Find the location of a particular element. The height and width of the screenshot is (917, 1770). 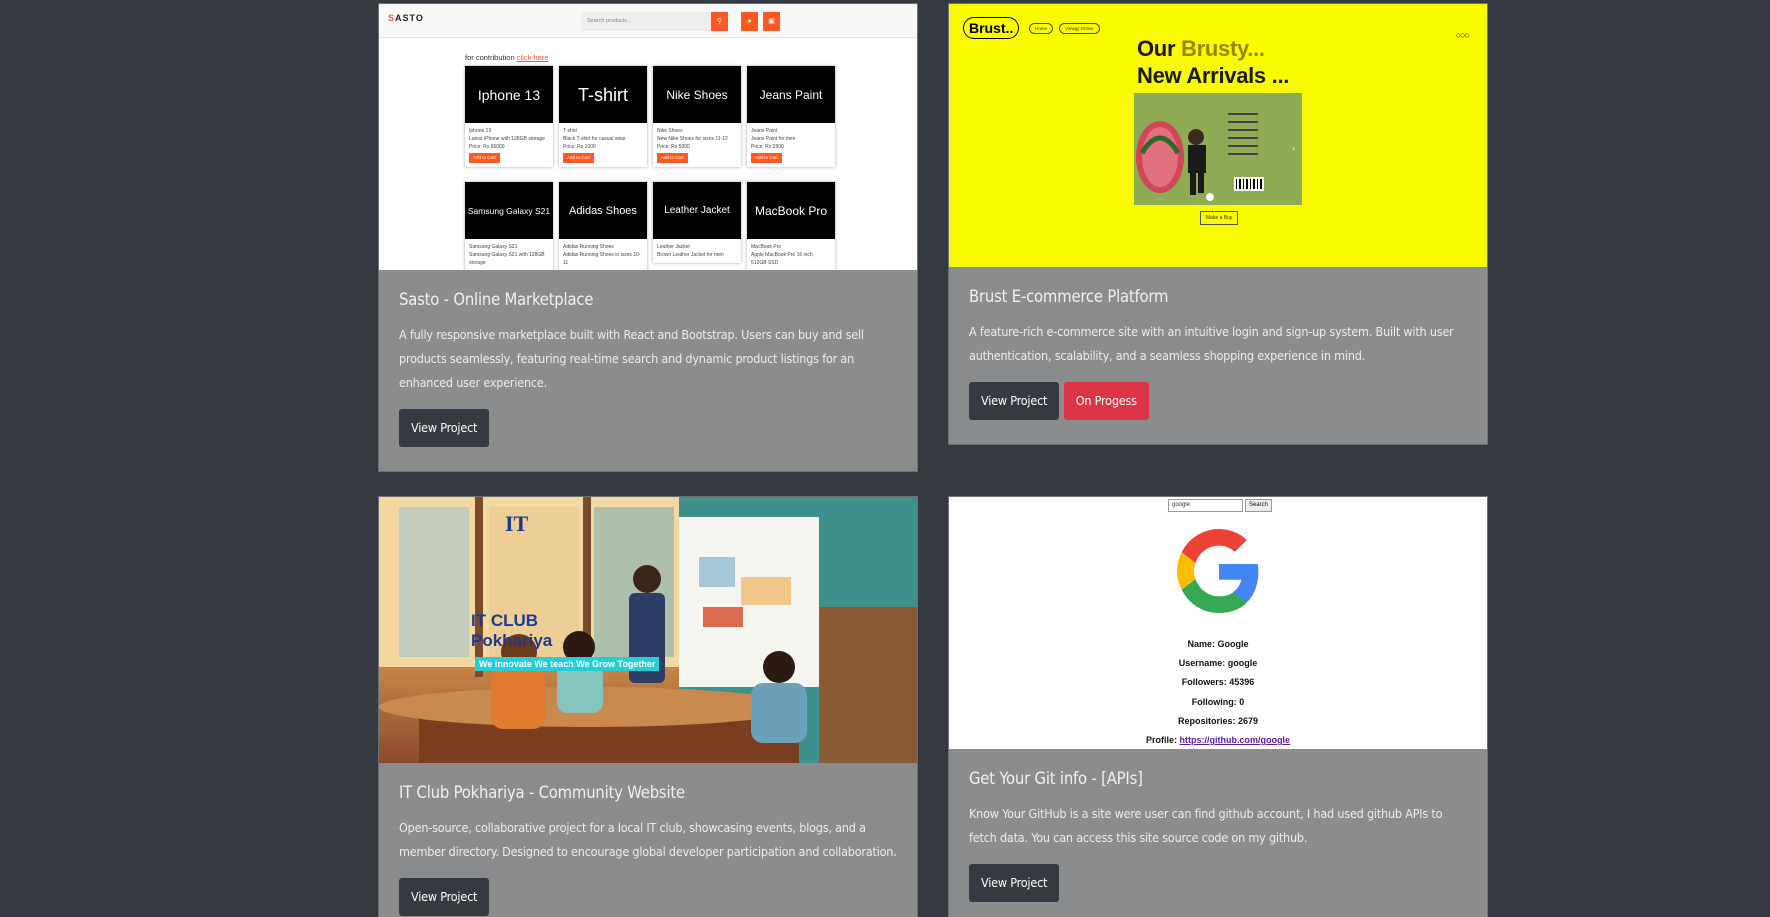

git-following: Following: 0 is located at coordinates (1218, 701).